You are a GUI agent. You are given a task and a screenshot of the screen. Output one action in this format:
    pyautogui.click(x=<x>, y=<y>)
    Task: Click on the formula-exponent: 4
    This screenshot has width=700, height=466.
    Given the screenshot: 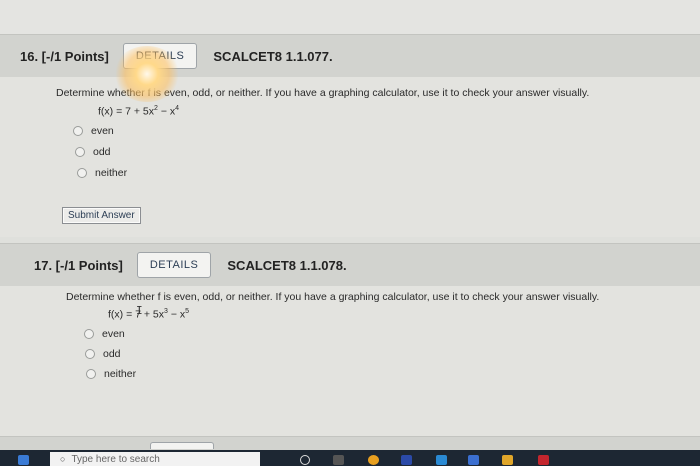 What is the action you would take?
    pyautogui.click(x=177, y=108)
    